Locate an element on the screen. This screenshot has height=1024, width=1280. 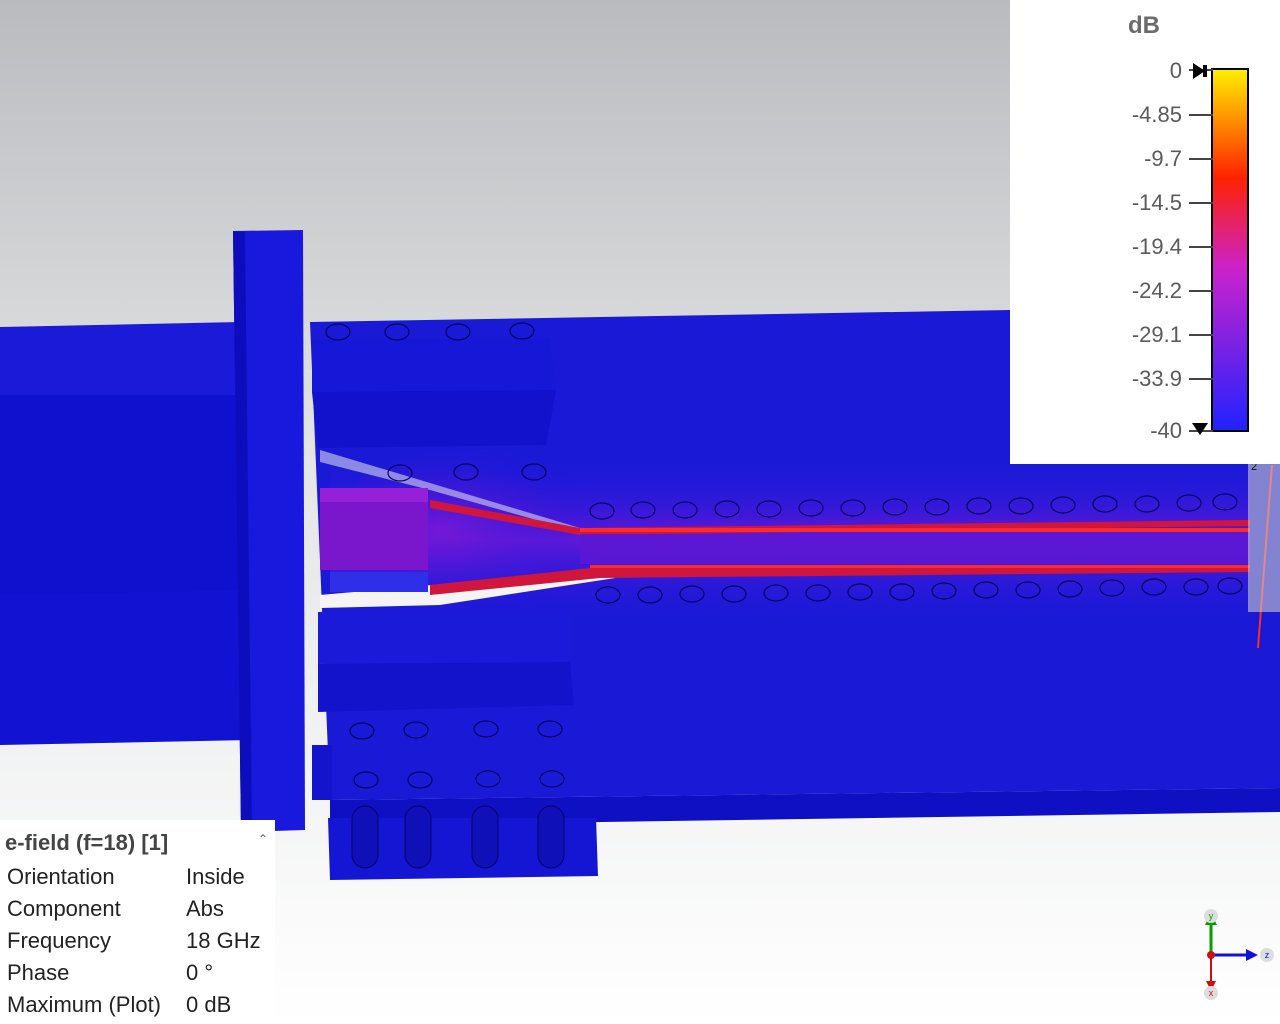
info-key: Phase is located at coordinates (38, 972).